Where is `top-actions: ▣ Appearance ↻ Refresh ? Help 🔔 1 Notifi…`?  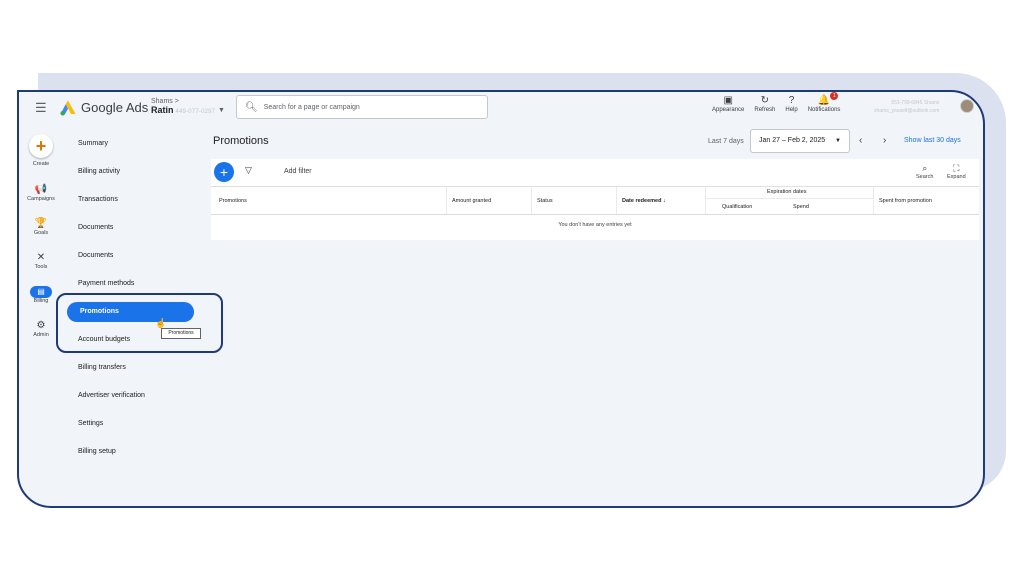 top-actions: ▣ Appearance ↻ Refresh ? Help 🔔 1 Notifi… is located at coordinates (776, 102).